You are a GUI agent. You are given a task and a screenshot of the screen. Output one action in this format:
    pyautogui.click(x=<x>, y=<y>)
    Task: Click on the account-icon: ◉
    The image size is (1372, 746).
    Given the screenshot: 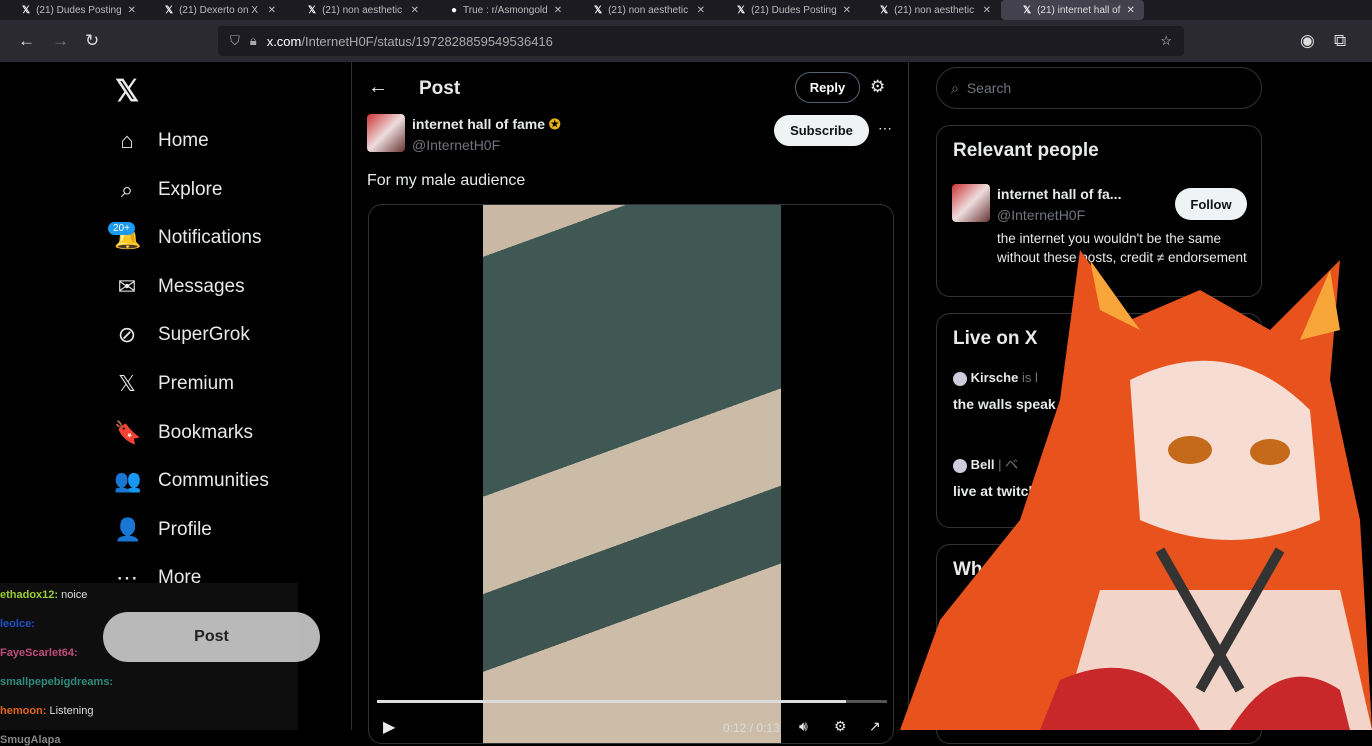 What is the action you would take?
    pyautogui.click(x=1307, y=41)
    